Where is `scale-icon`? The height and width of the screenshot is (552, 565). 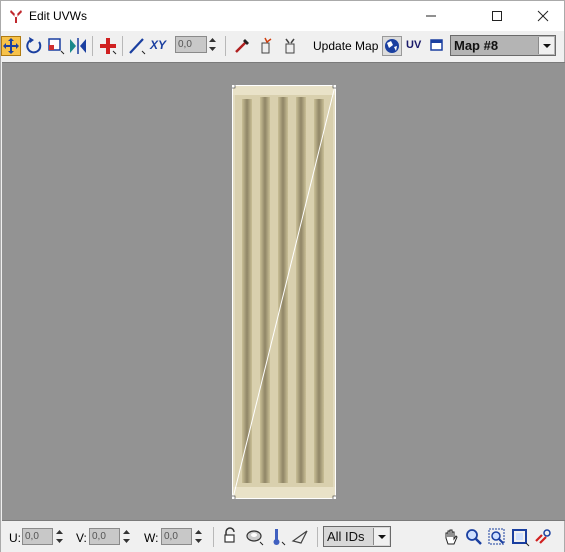
scale-icon is located at coordinates (56, 46).